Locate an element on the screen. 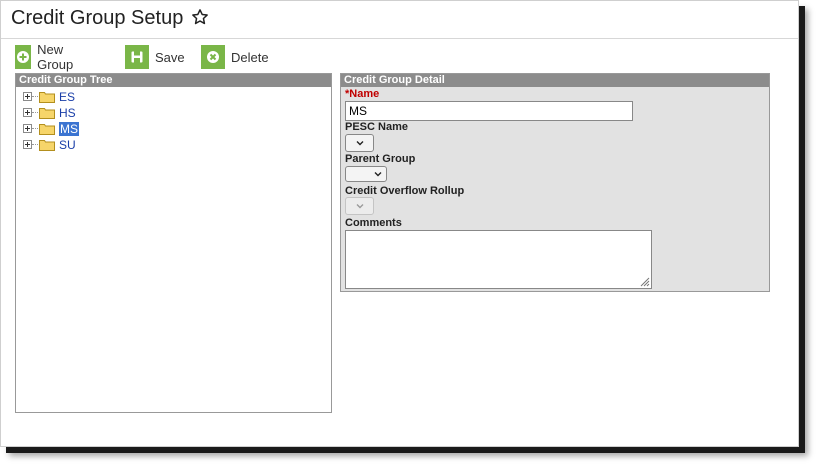  page-title: Credit Group Setup is located at coordinates (97, 18).